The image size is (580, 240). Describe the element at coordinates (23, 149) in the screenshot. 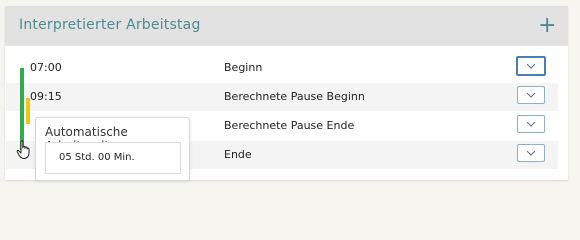

I see `hand-pointer-icon` at that location.